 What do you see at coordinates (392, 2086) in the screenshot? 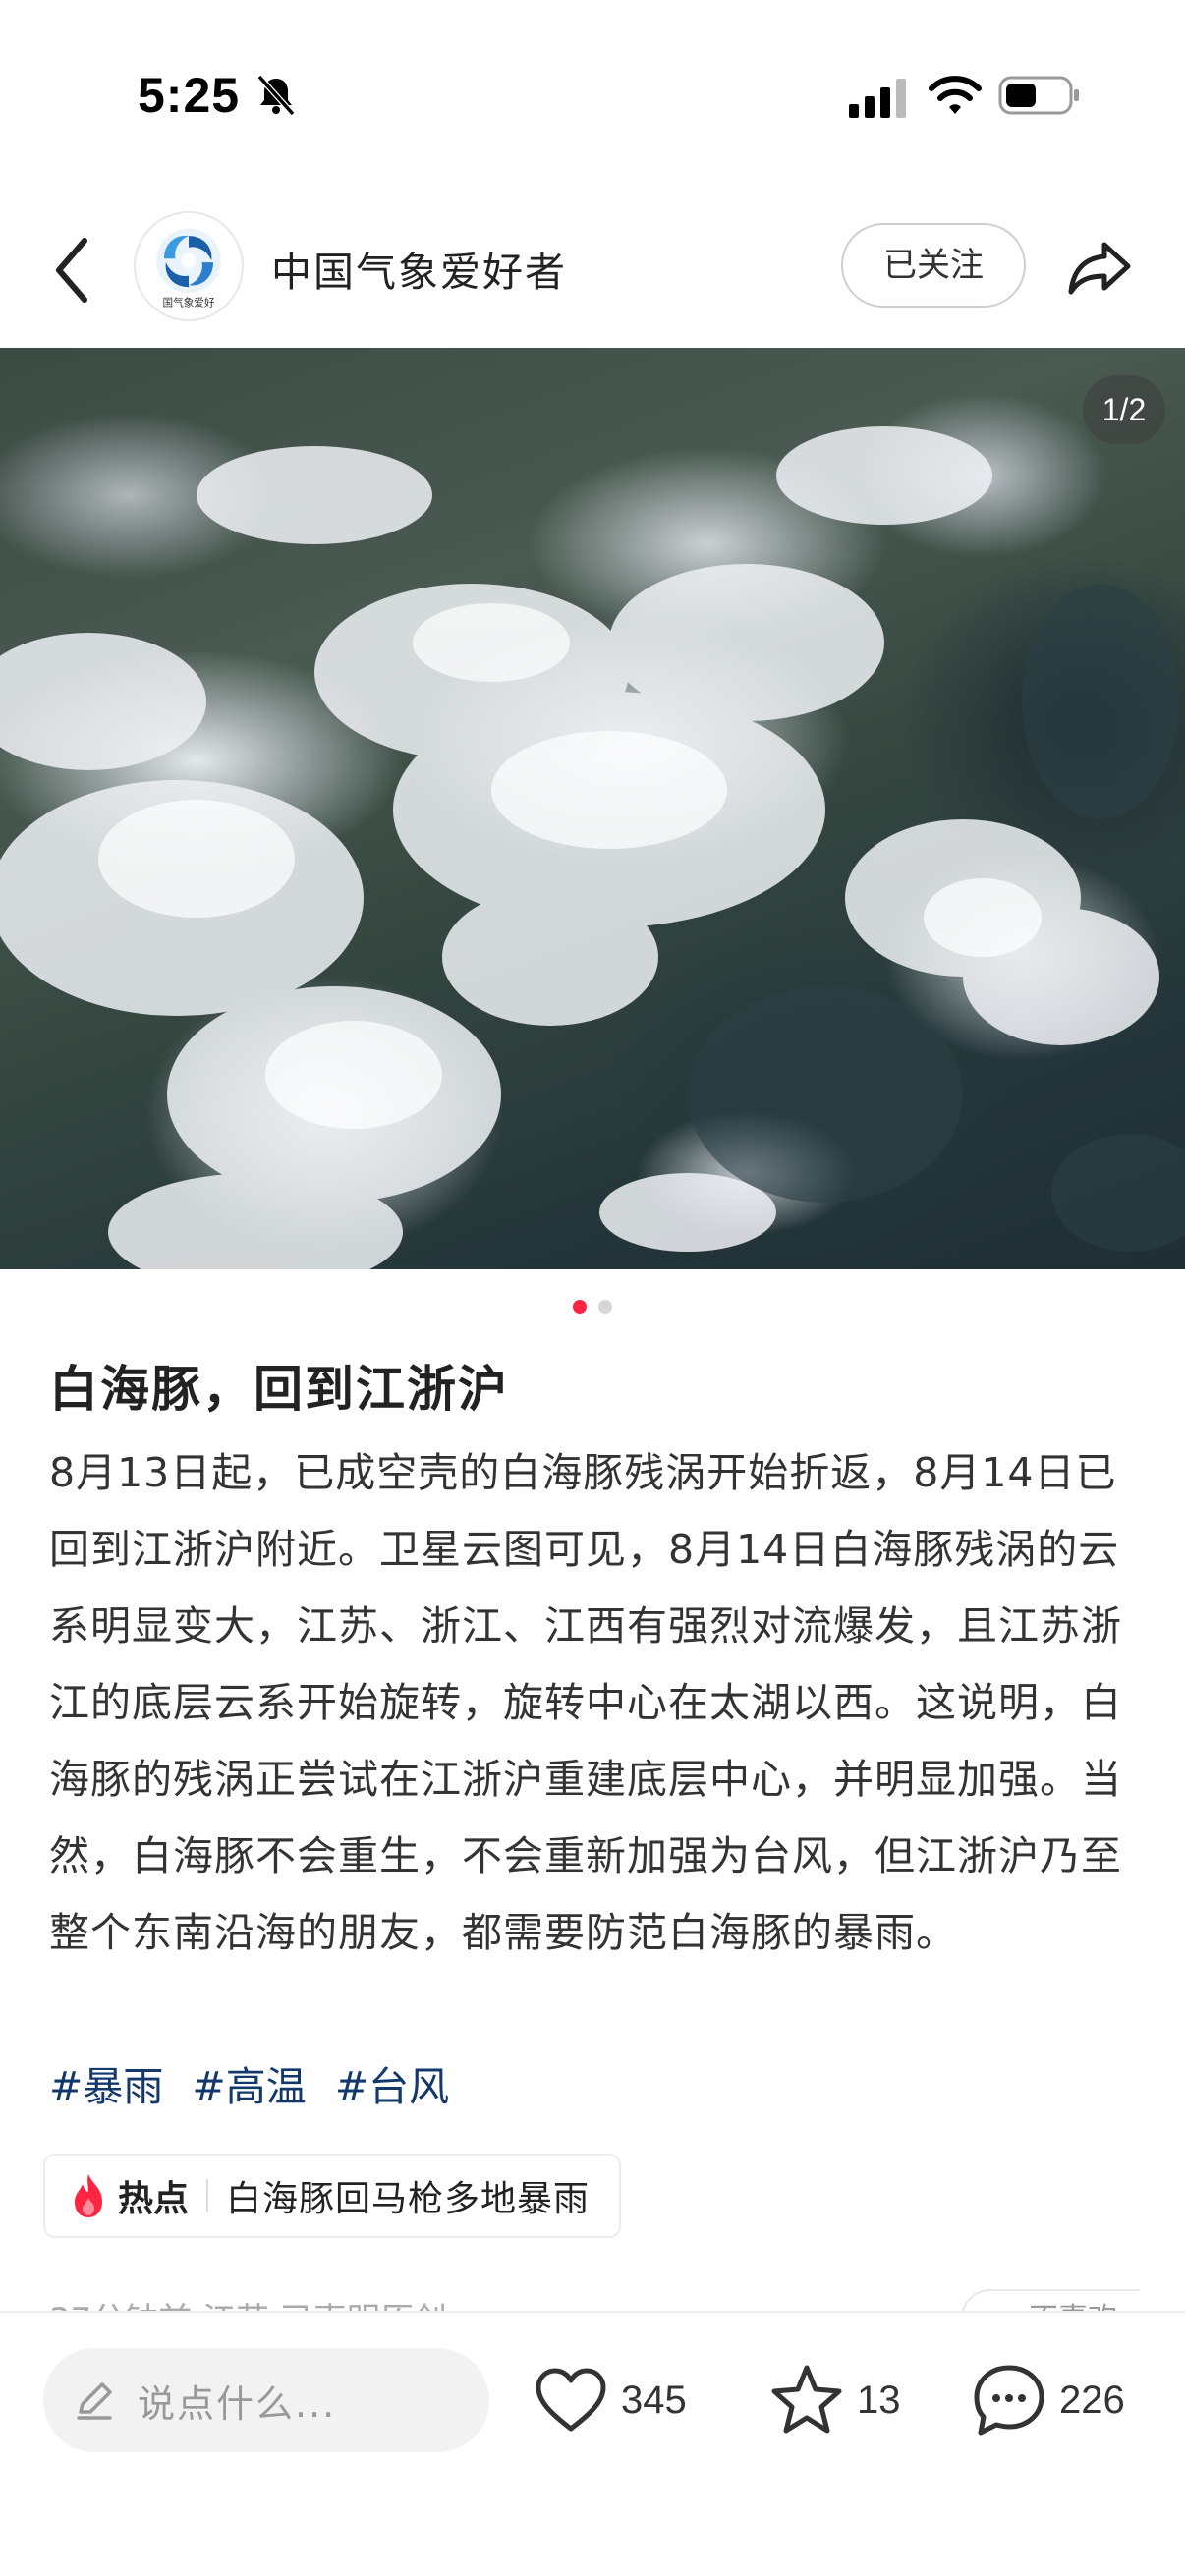
I see `tag-typhoon: #台风` at bounding box center [392, 2086].